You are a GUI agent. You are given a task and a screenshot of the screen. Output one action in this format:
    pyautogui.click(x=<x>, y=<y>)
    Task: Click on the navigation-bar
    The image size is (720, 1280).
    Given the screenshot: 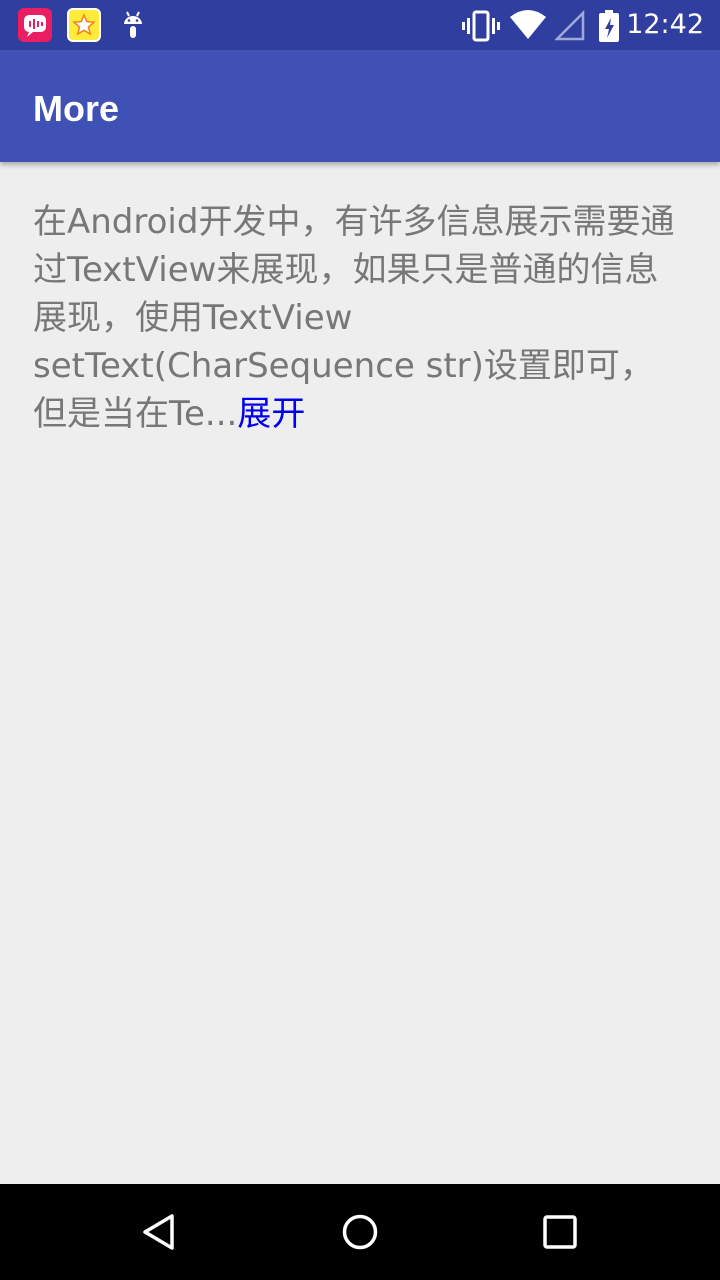 What is the action you would take?
    pyautogui.click(x=360, y=1232)
    